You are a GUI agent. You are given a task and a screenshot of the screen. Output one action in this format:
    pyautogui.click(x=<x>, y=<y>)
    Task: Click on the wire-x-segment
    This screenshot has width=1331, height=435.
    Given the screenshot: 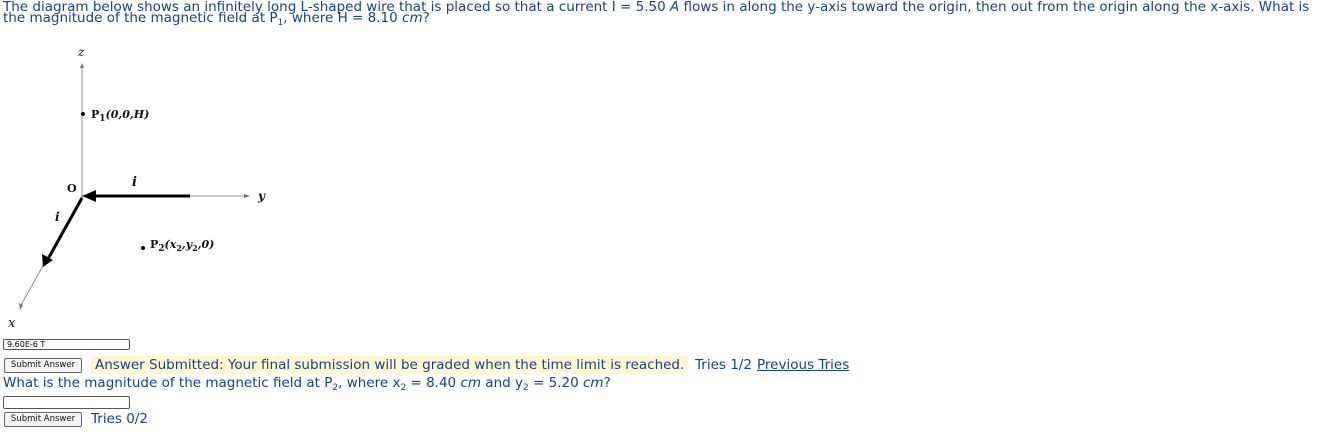 What is the action you would take?
    pyautogui.click(x=65, y=228)
    